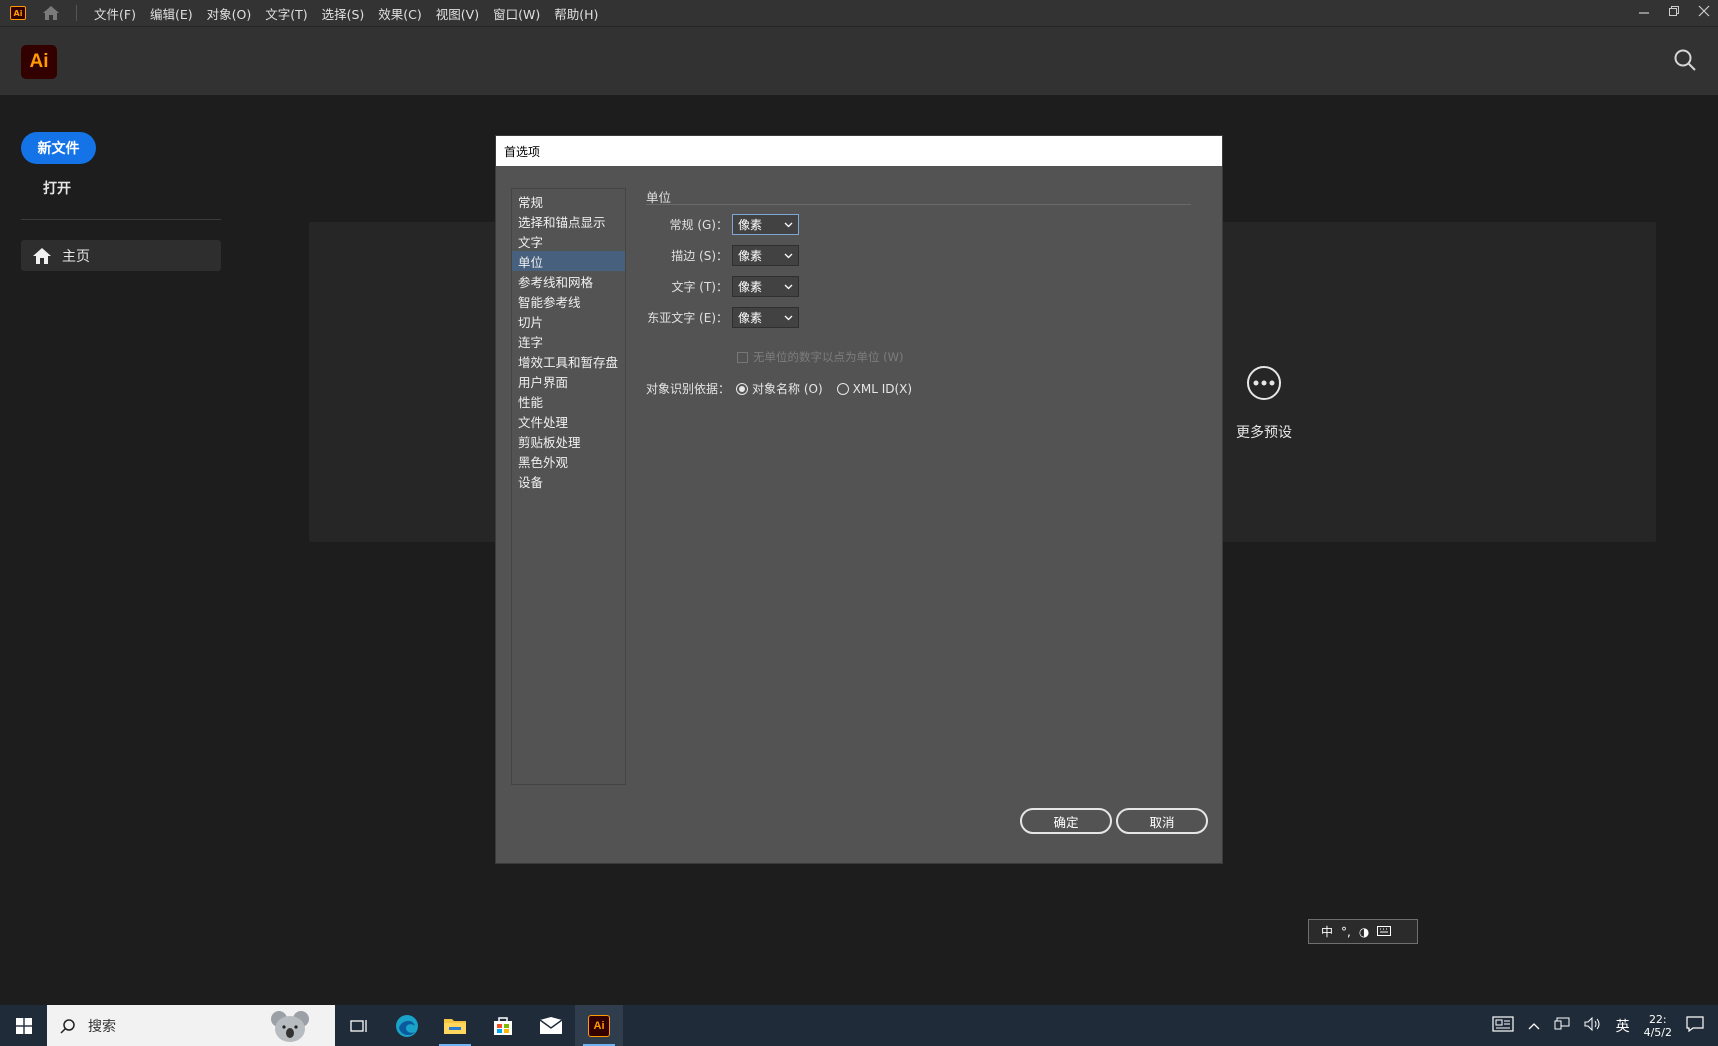  What do you see at coordinates (1657, 1019) in the screenshot?
I see `clock-time: 22:` at bounding box center [1657, 1019].